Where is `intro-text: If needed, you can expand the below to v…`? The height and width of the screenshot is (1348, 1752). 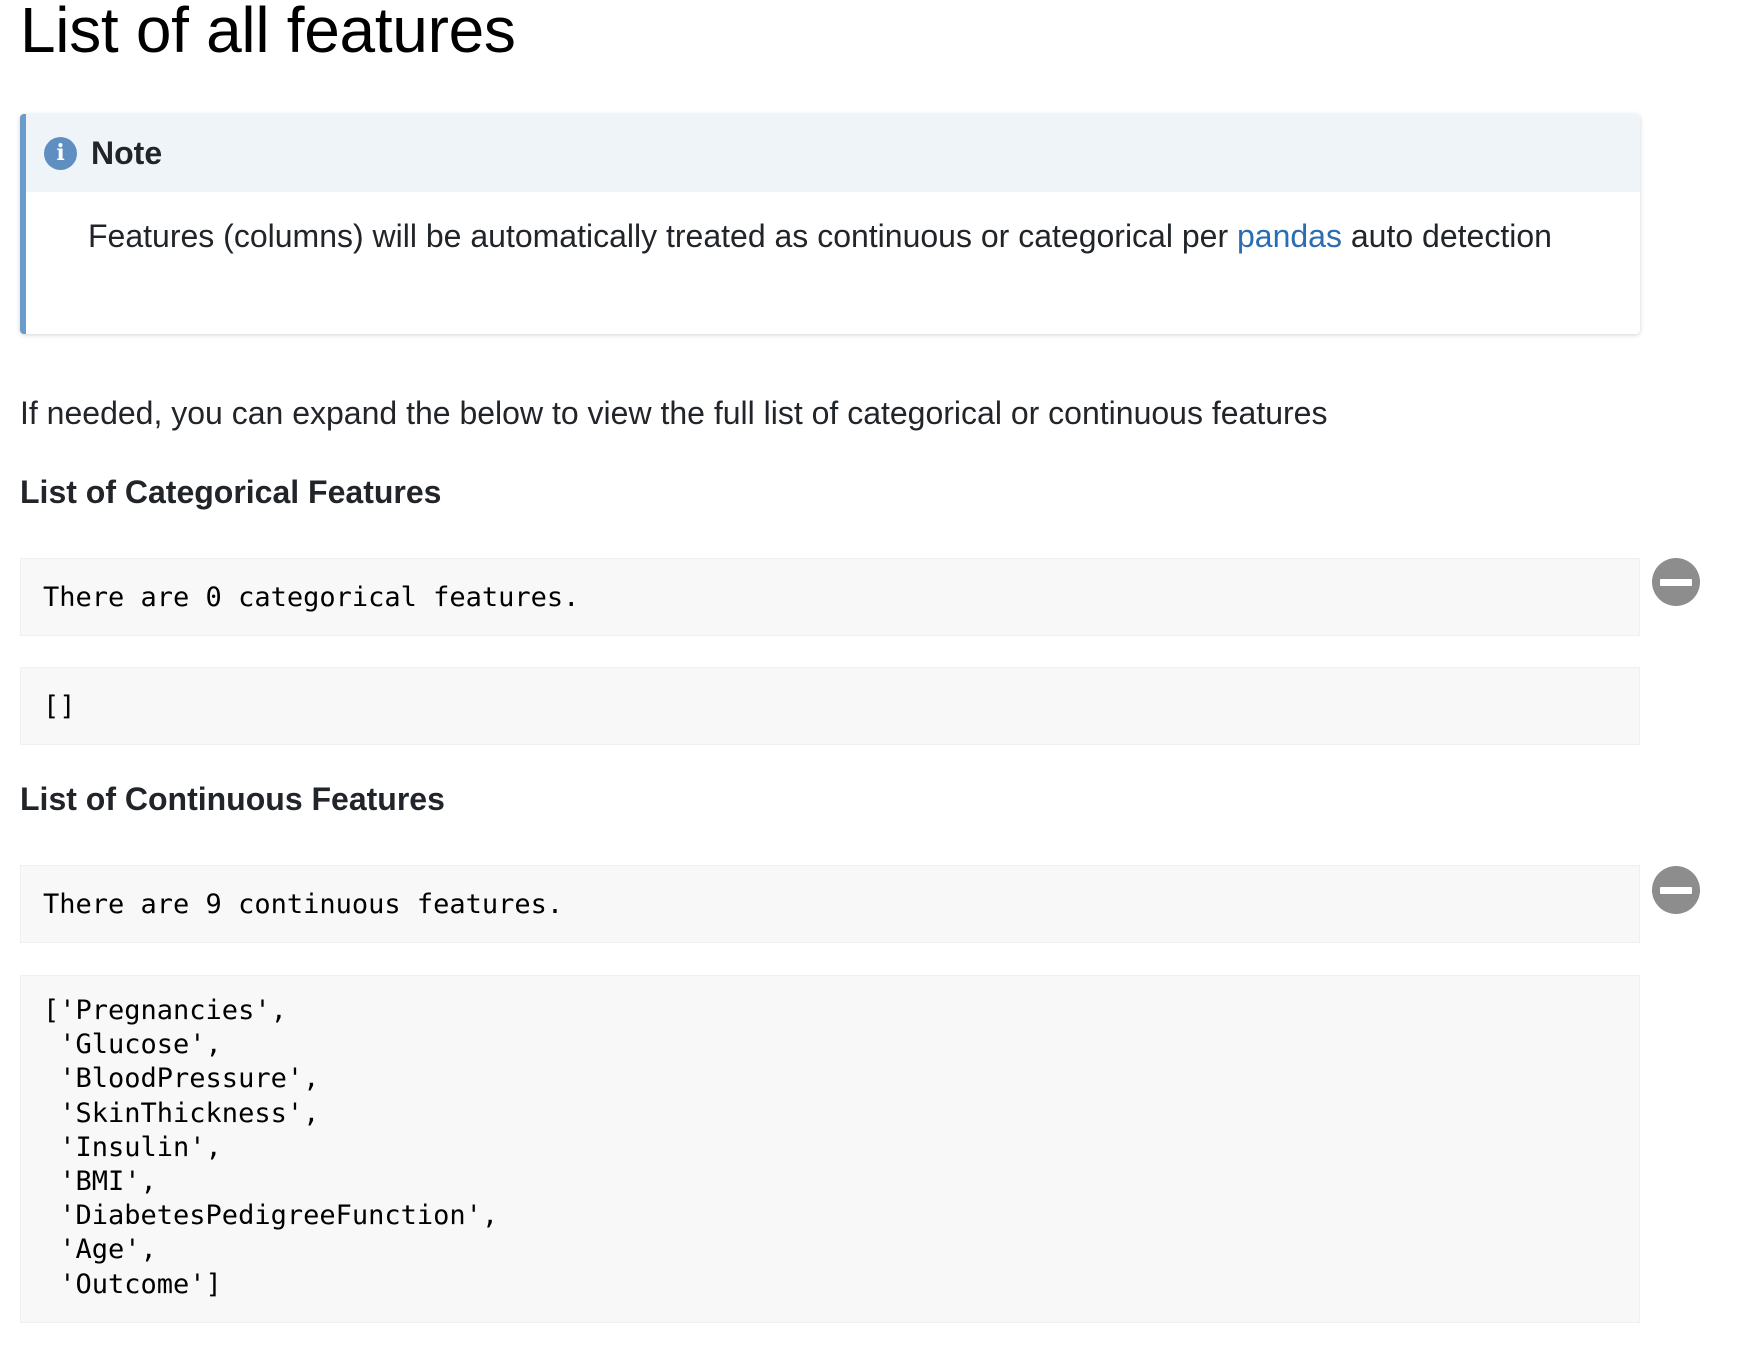 intro-text: If needed, you can expand the below to v… is located at coordinates (674, 413).